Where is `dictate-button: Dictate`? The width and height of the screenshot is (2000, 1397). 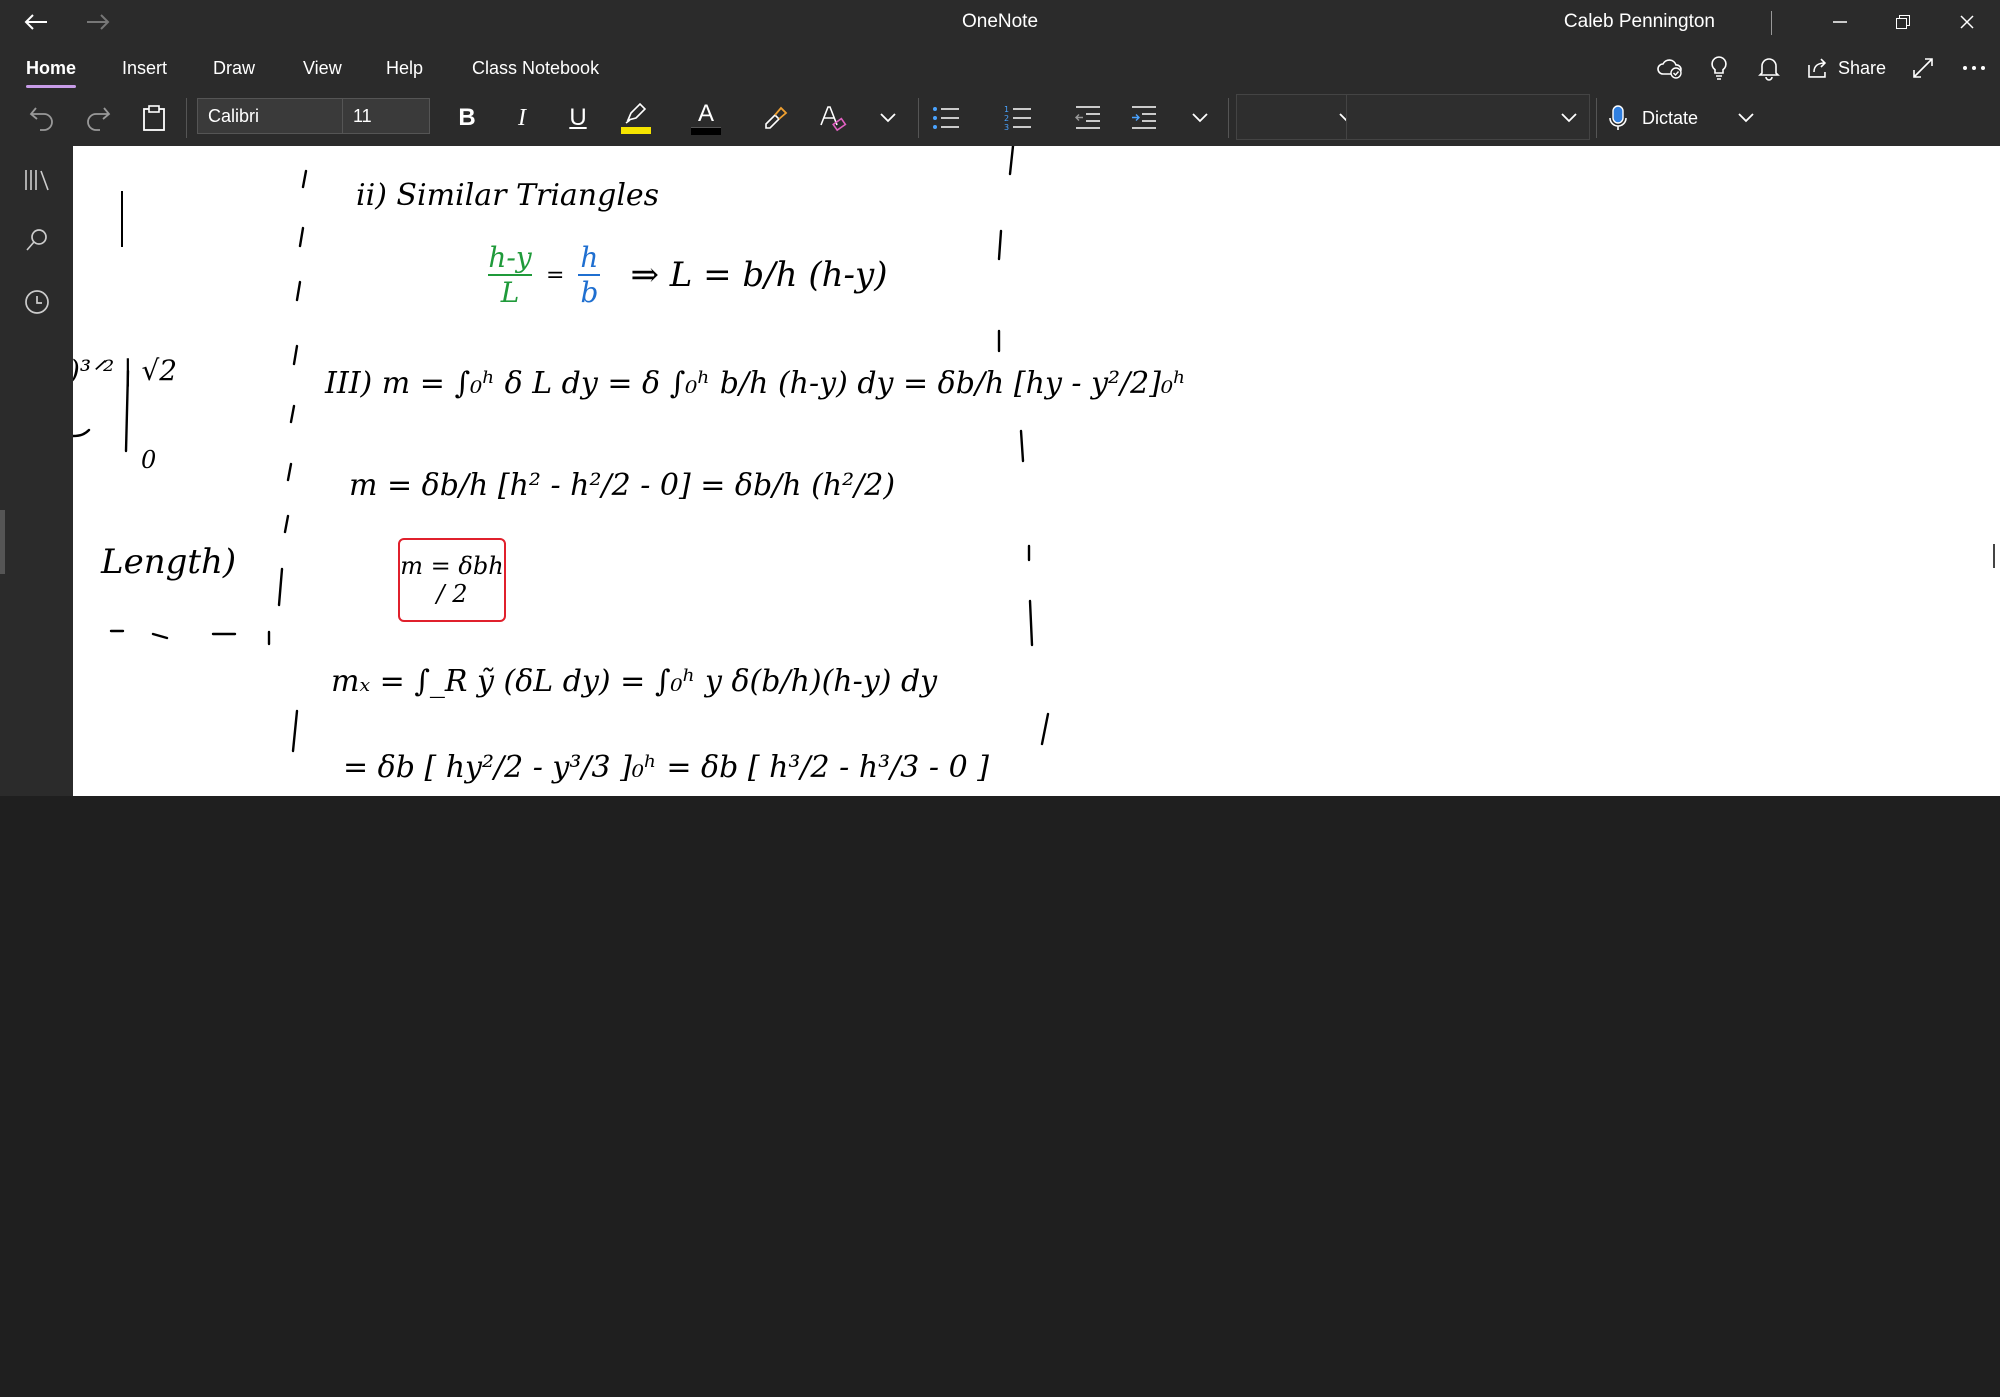 dictate-button: Dictate is located at coordinates (1660, 118).